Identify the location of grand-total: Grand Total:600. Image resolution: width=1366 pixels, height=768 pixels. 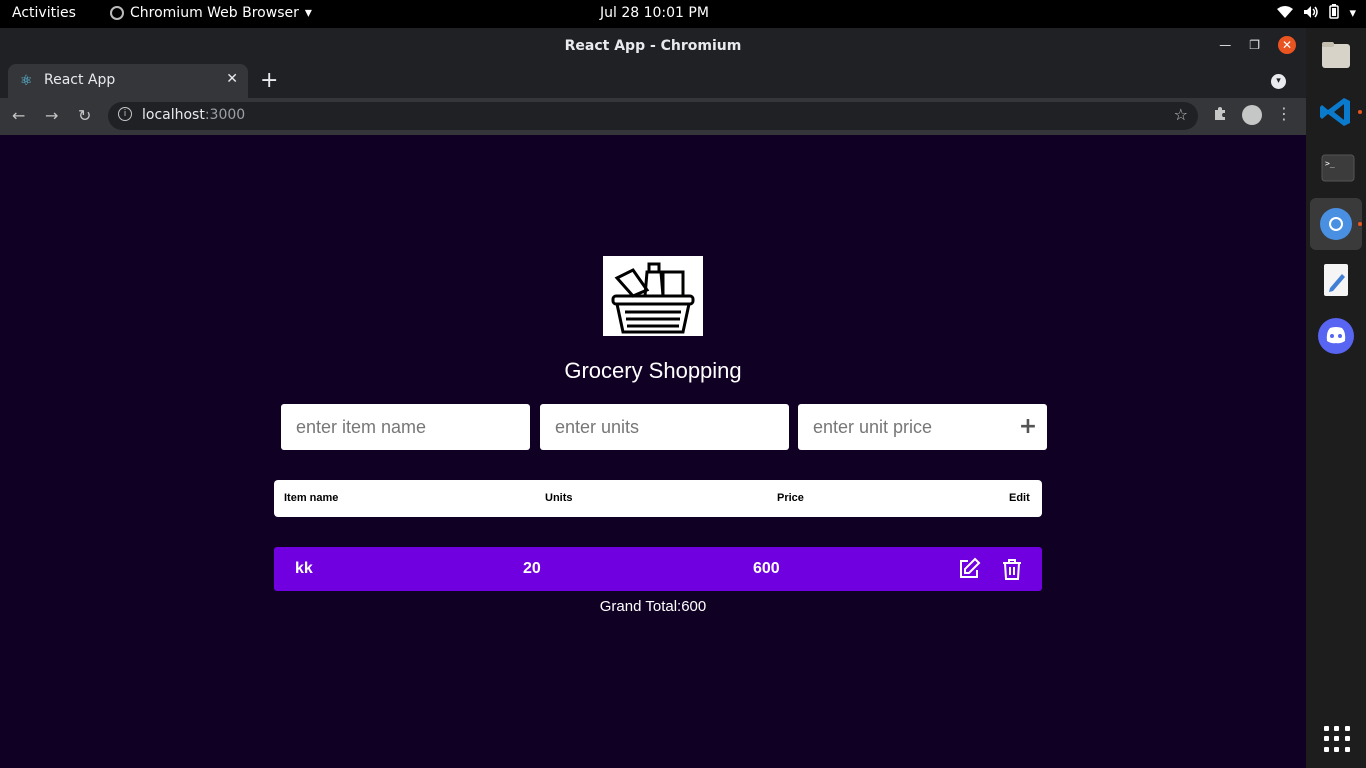
(653, 606).